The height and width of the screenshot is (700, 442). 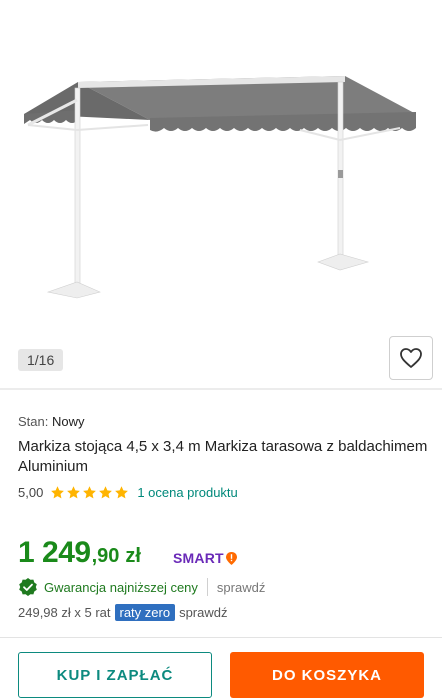 I want to click on installment-info: 249,98 zł x 5 rat raty zero sprawdź, so click(x=123, y=612).